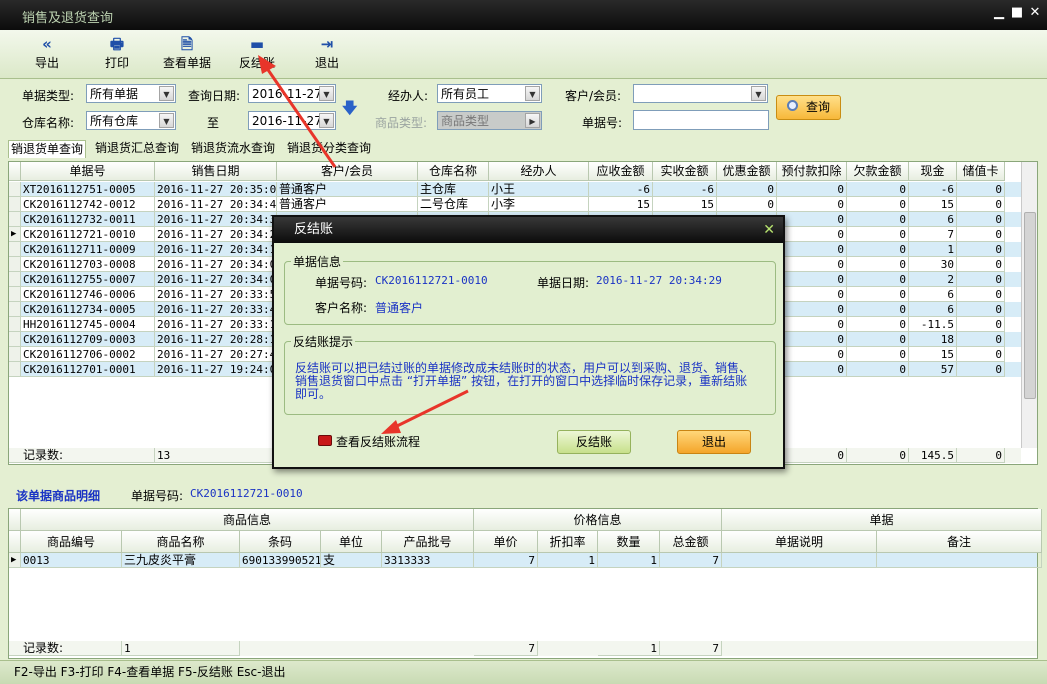  I want to click on column-header: 折扣率, so click(568, 542).